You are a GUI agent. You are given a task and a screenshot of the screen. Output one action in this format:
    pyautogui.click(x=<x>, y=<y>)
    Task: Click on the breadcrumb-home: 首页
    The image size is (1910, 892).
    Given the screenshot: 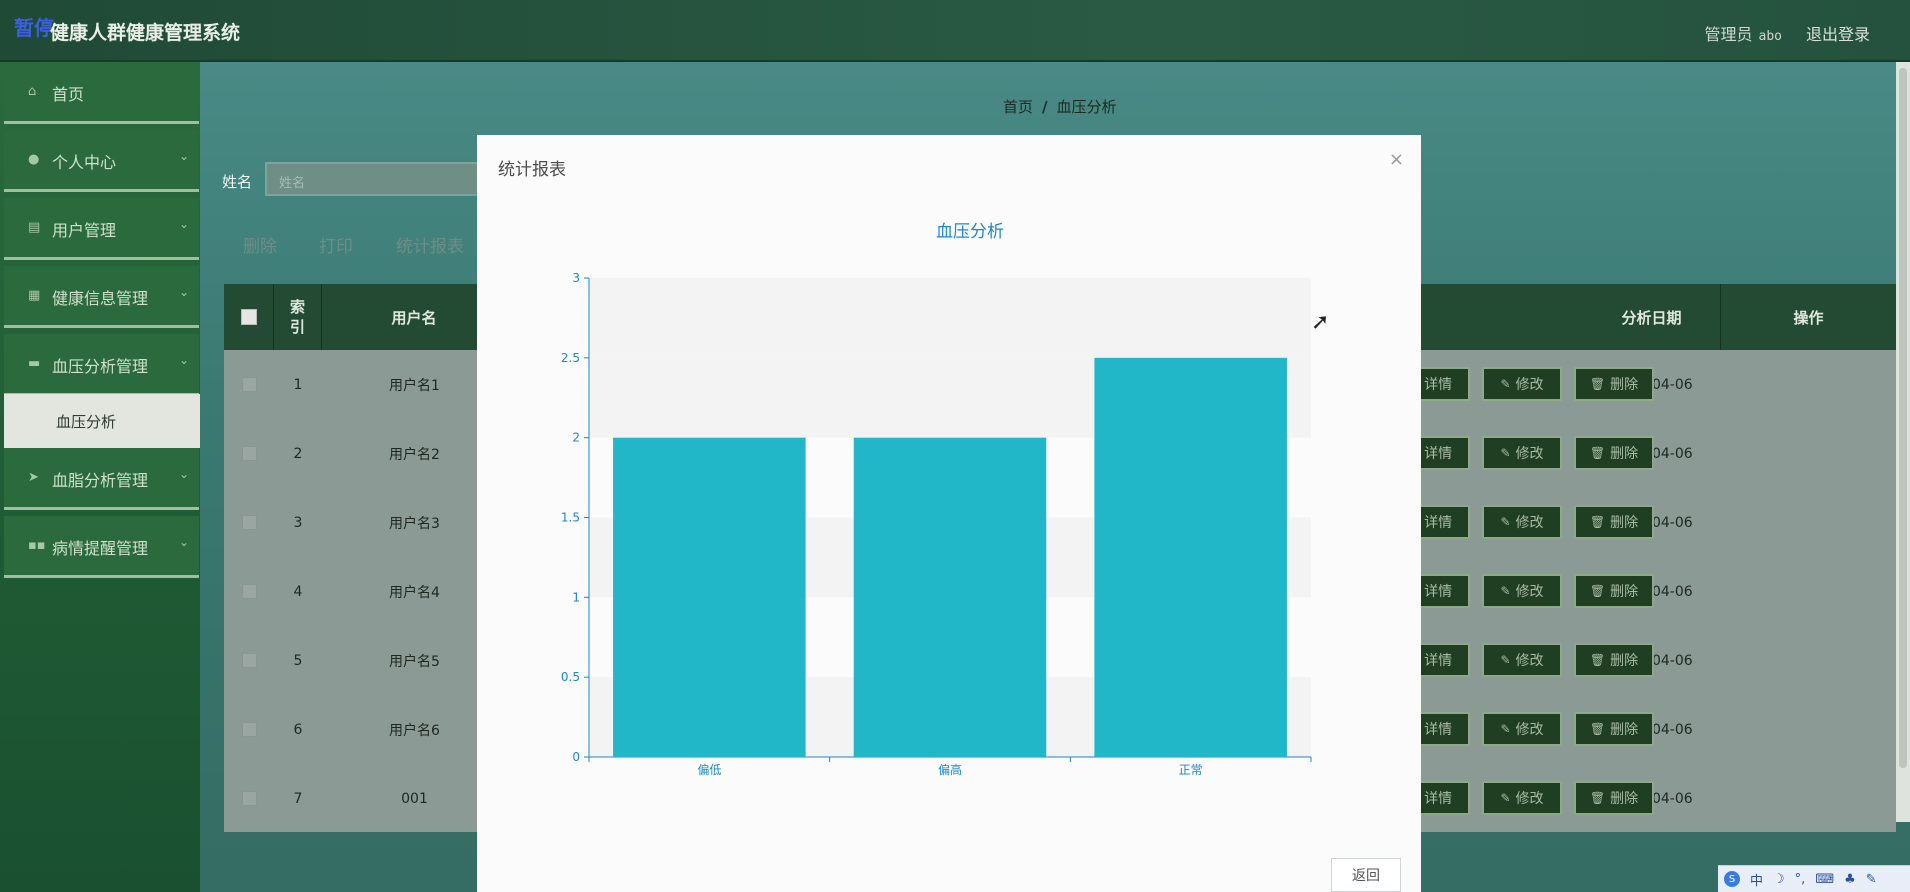 What is the action you would take?
    pyautogui.click(x=1018, y=107)
    